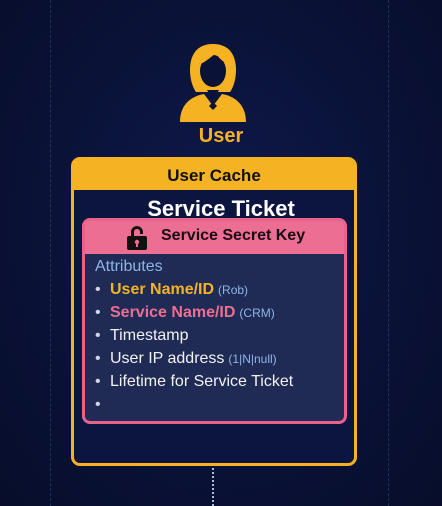 The height and width of the screenshot is (506, 442). Describe the element at coordinates (233, 290) in the screenshot. I see `attribute-note: (Rob)` at that location.